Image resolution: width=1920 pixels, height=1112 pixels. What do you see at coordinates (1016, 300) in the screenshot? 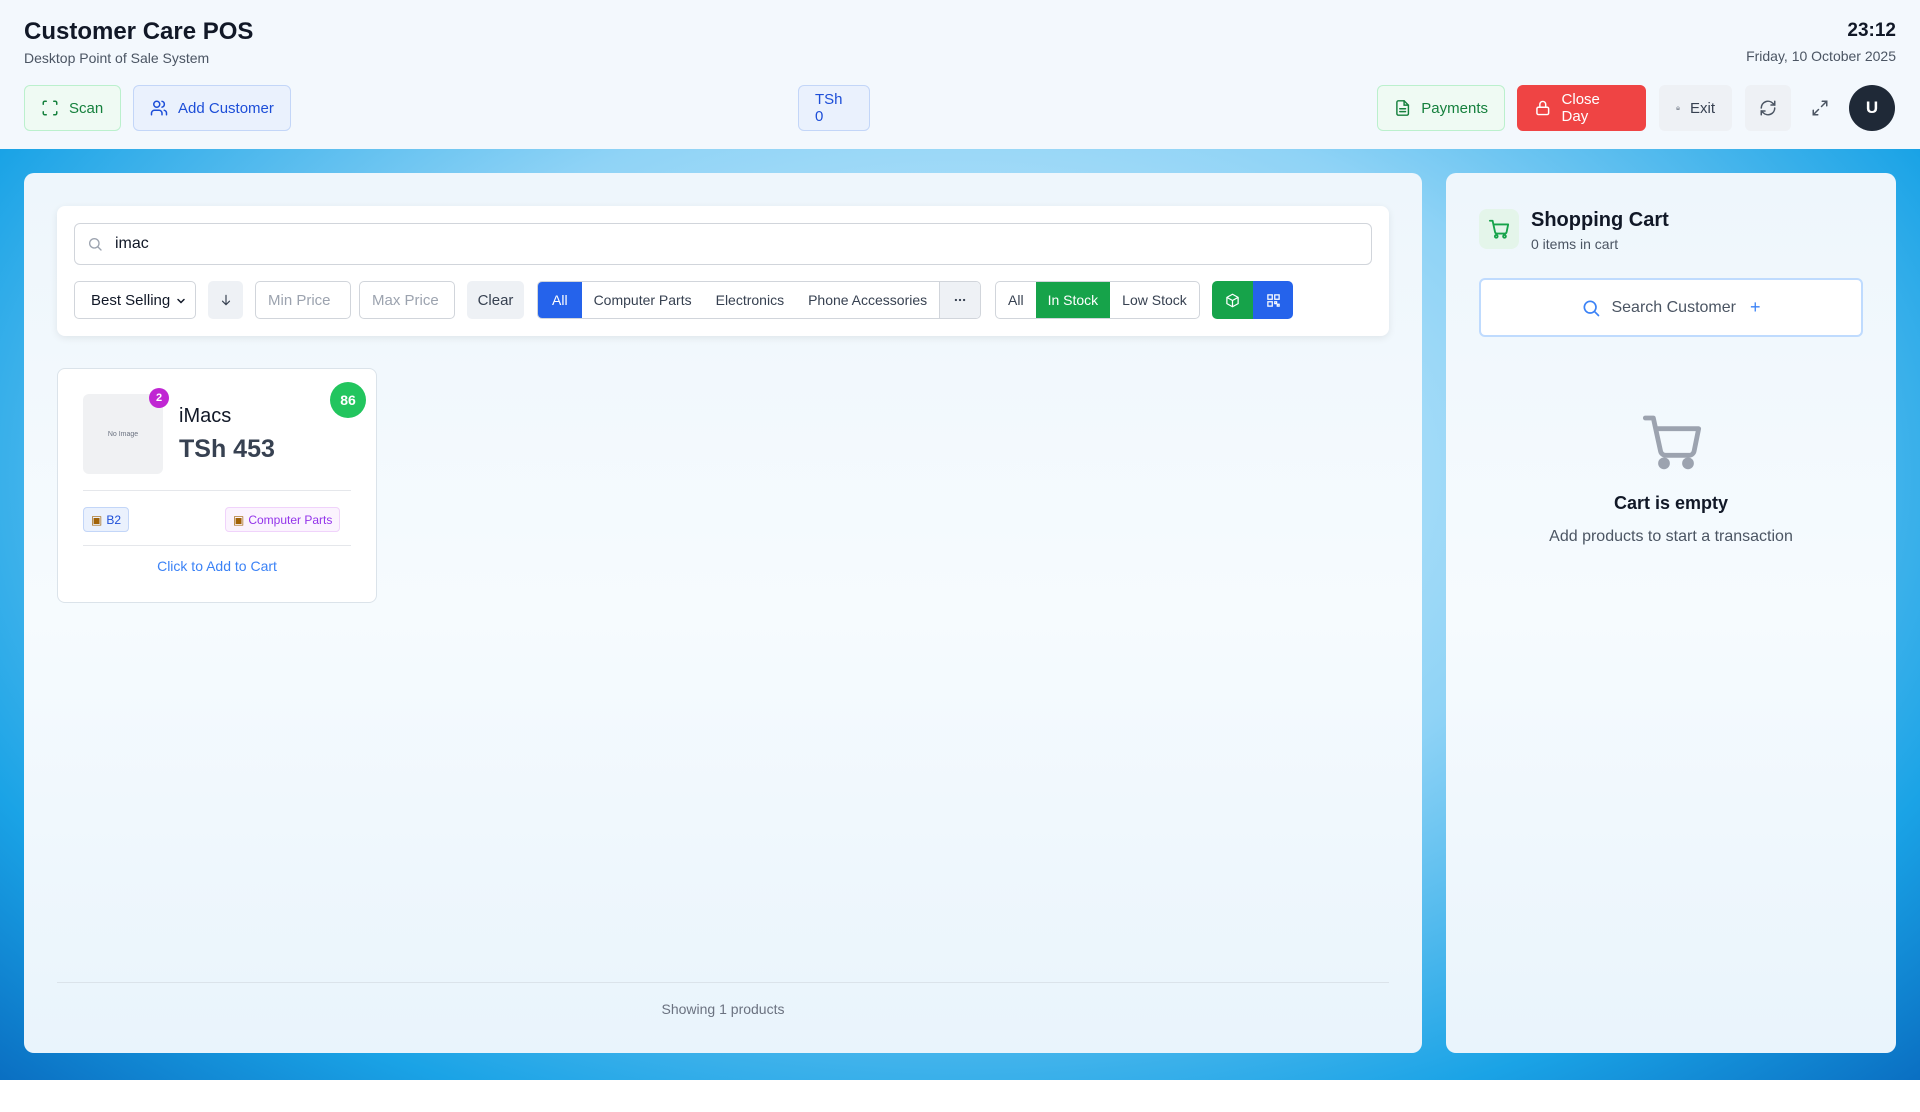
I see `stock-option-all: All` at bounding box center [1016, 300].